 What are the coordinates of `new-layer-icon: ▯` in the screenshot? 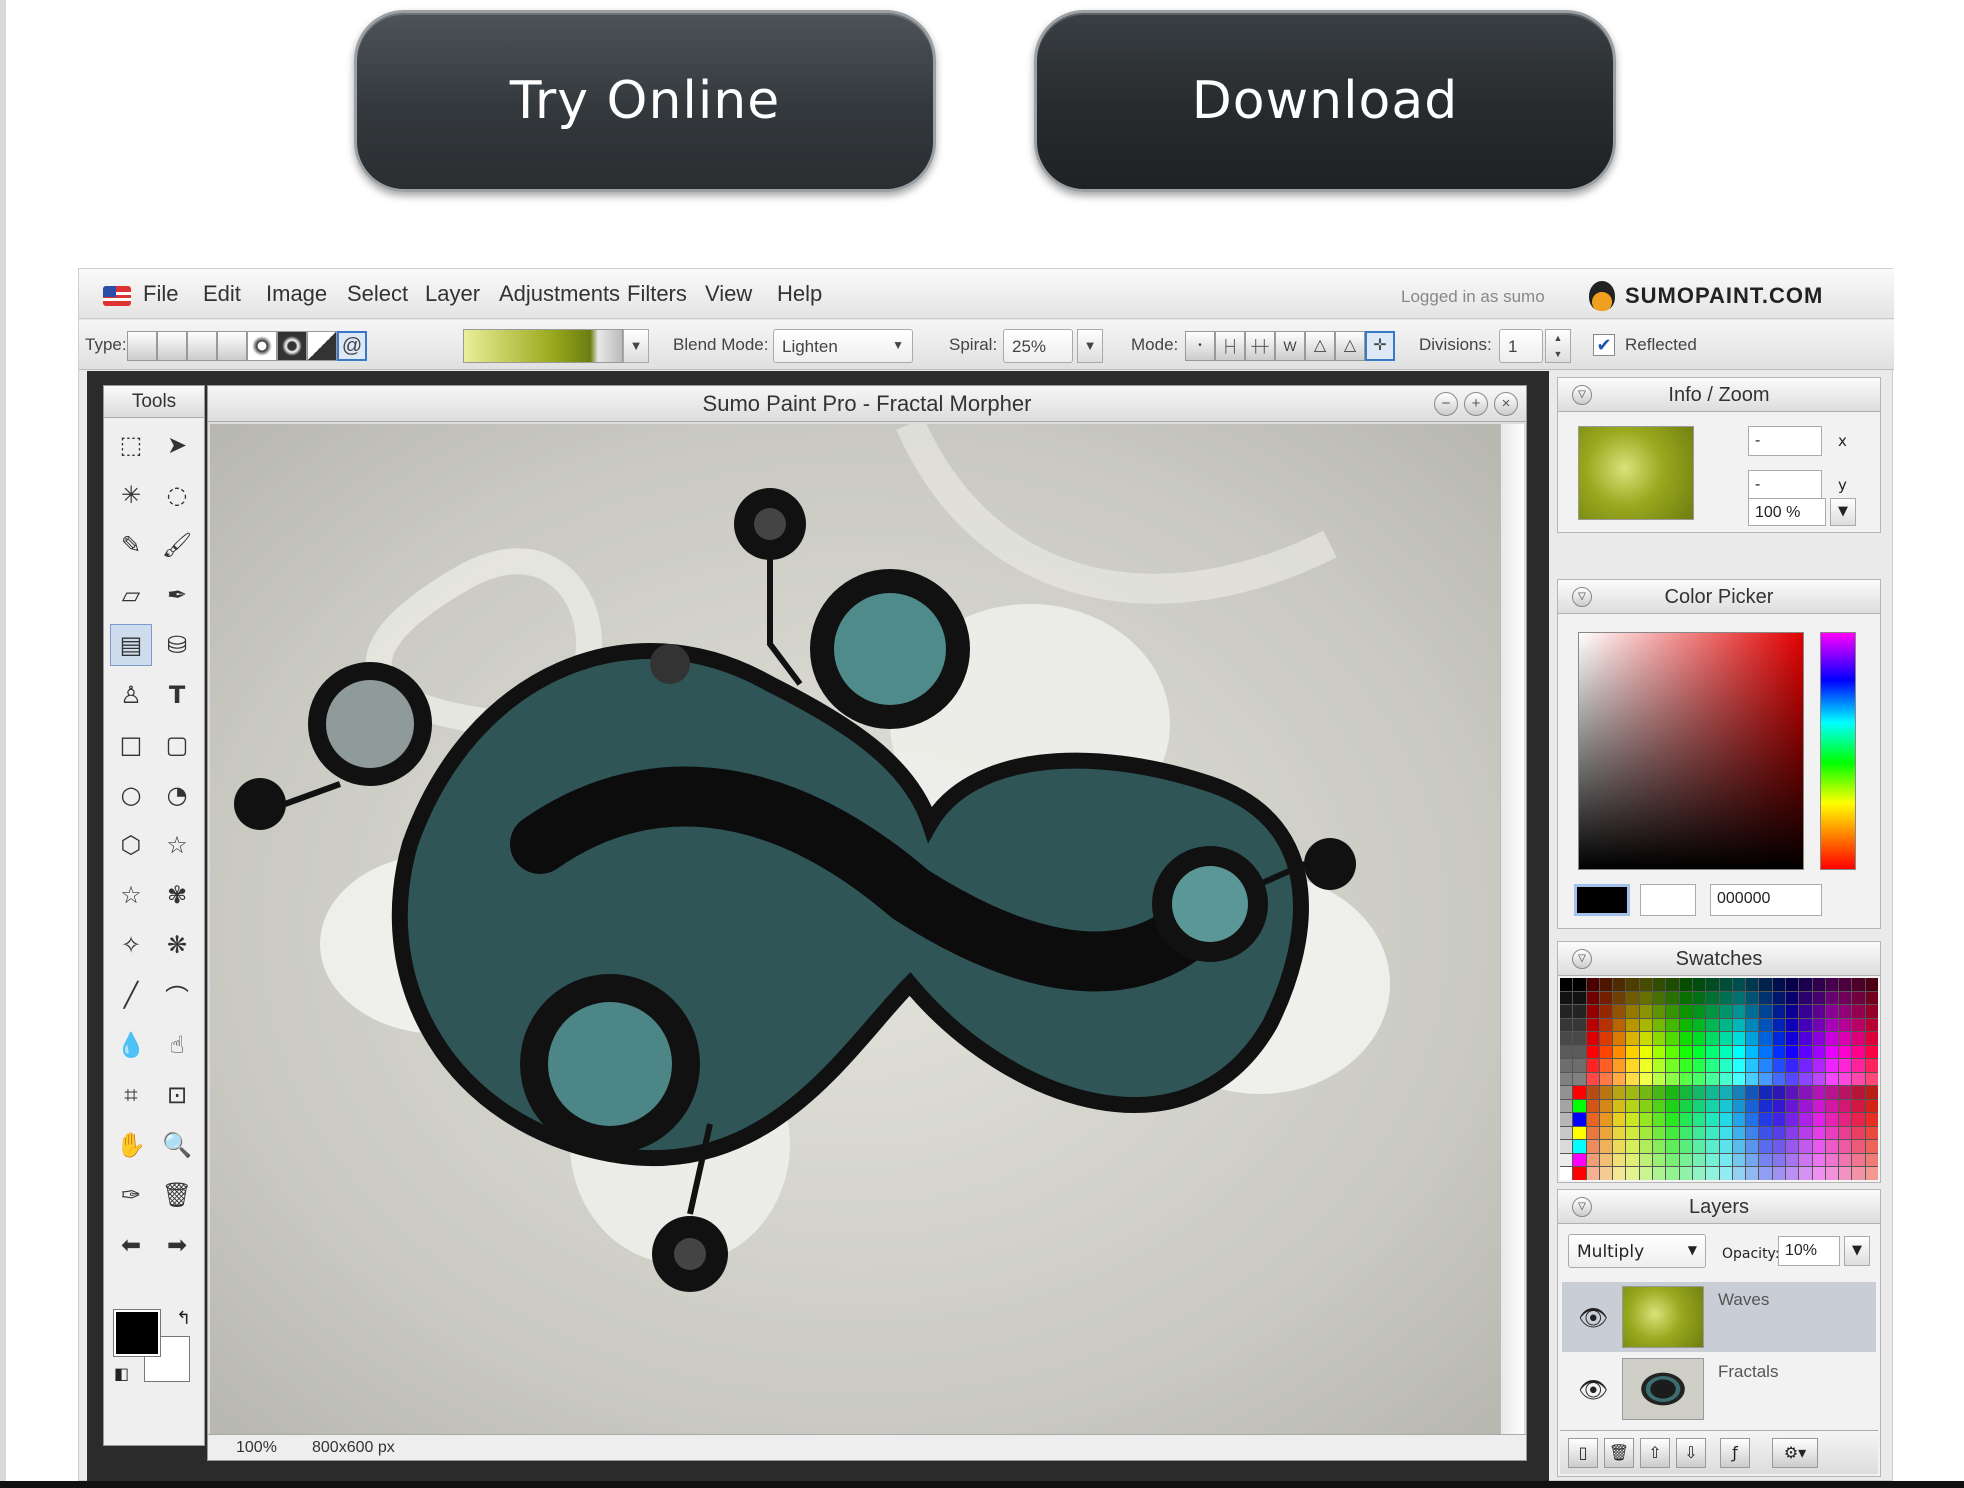 It's located at (1583, 1453).